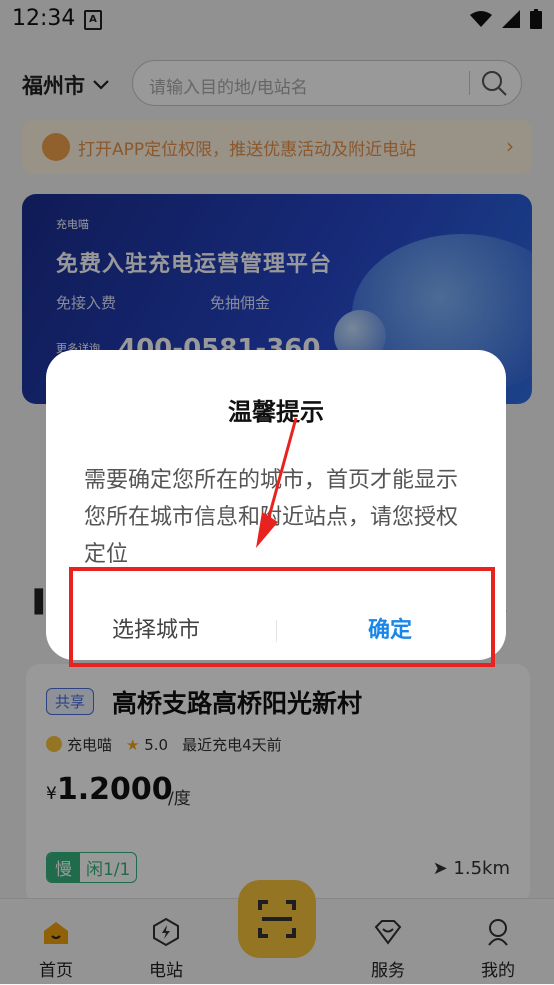 Image resolution: width=554 pixels, height=985 pixels. What do you see at coordinates (282, 617) in the screenshot?
I see `annotation-highlight-box` at bounding box center [282, 617].